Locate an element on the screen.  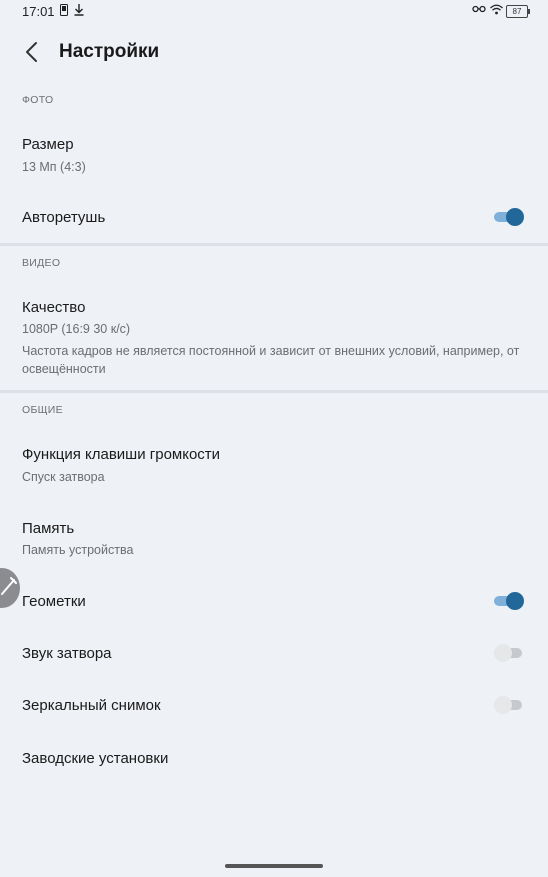
back-button is located at coordinates (33, 53).